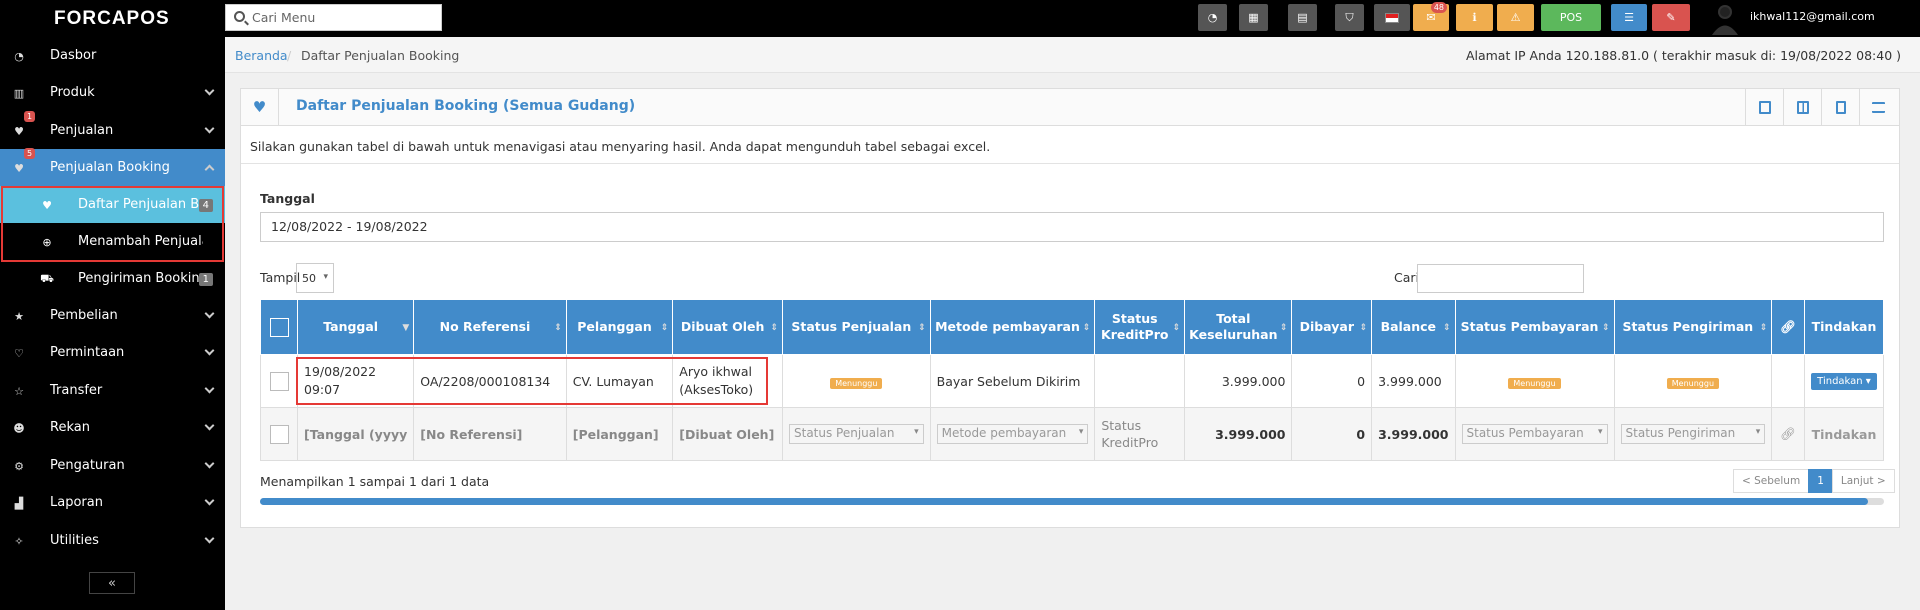  I want to click on html5-button: ⛉, so click(1349, 17).